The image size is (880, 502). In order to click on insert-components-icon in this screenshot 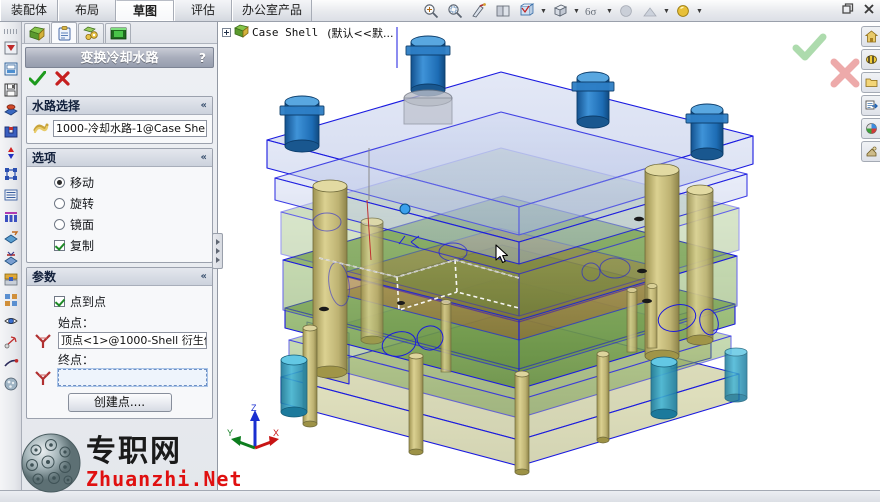, I will do `click(11, 47)`.